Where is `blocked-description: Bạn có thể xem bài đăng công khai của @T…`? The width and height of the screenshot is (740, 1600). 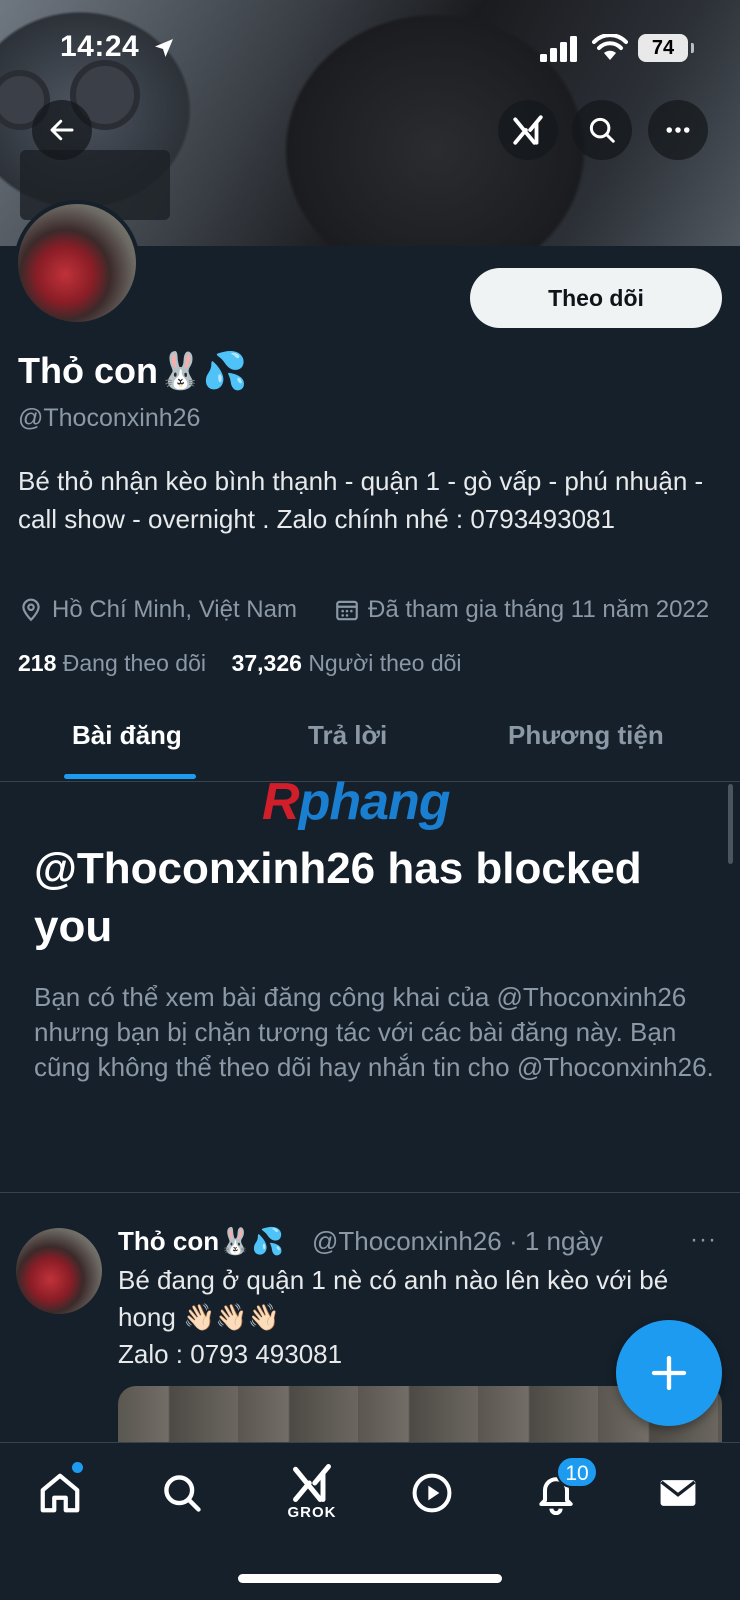
blocked-description: Bạn có thể xem bài đăng công khai của @T… is located at coordinates (374, 1032).